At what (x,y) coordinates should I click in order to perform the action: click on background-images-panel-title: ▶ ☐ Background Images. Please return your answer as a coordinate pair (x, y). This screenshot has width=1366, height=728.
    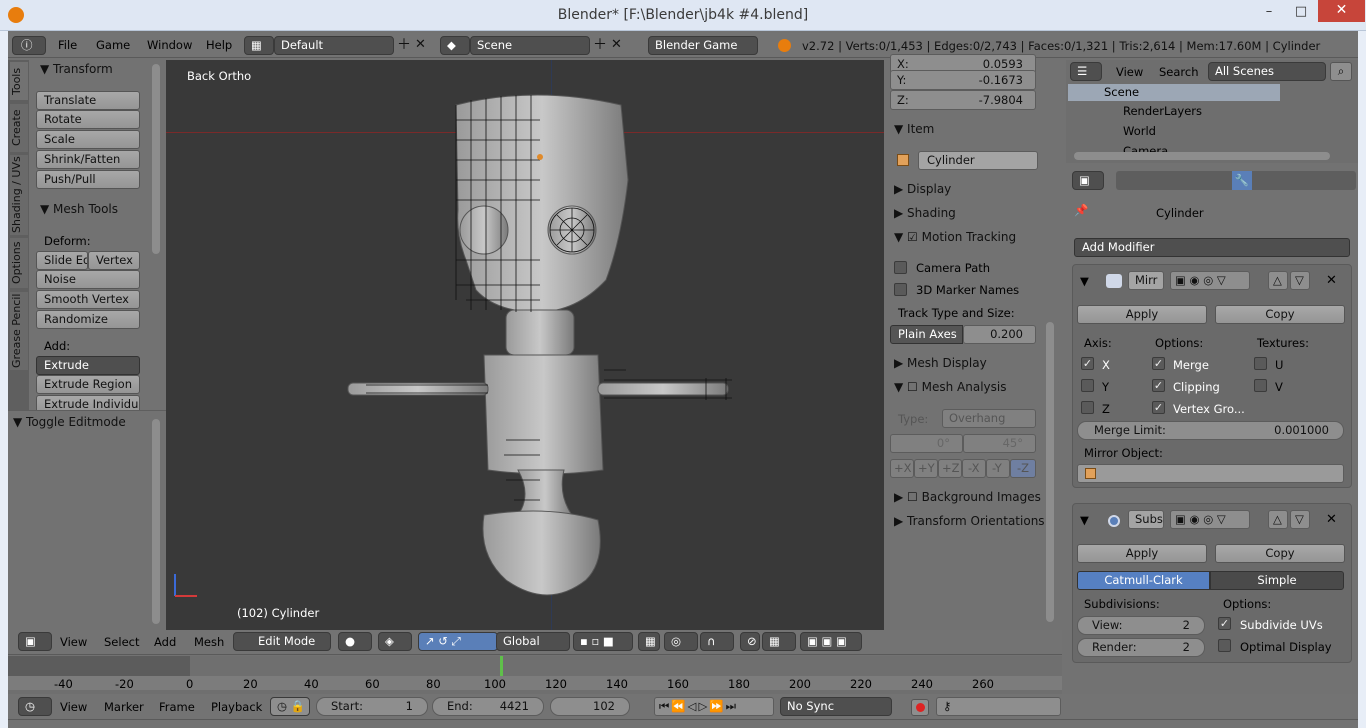
    Looking at the image, I should click on (967, 497).